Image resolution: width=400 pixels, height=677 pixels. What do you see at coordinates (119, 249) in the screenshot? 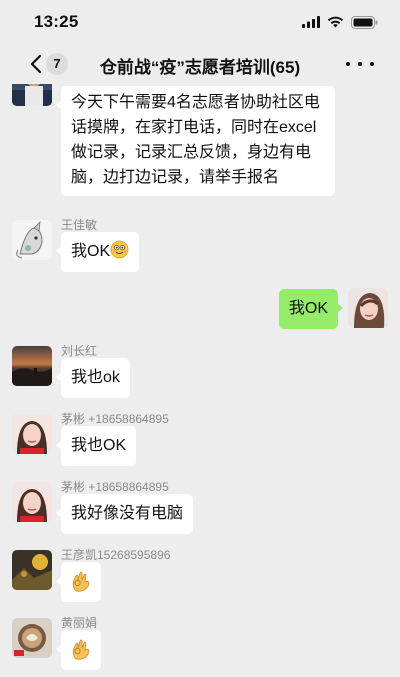
I see `smiling-face-emoji` at bounding box center [119, 249].